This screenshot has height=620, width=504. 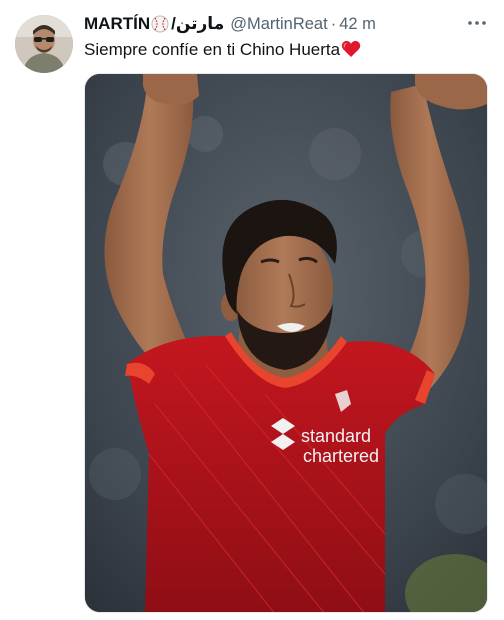 I want to click on shirt-sponsor-text-2: chartered, so click(x=341, y=456).